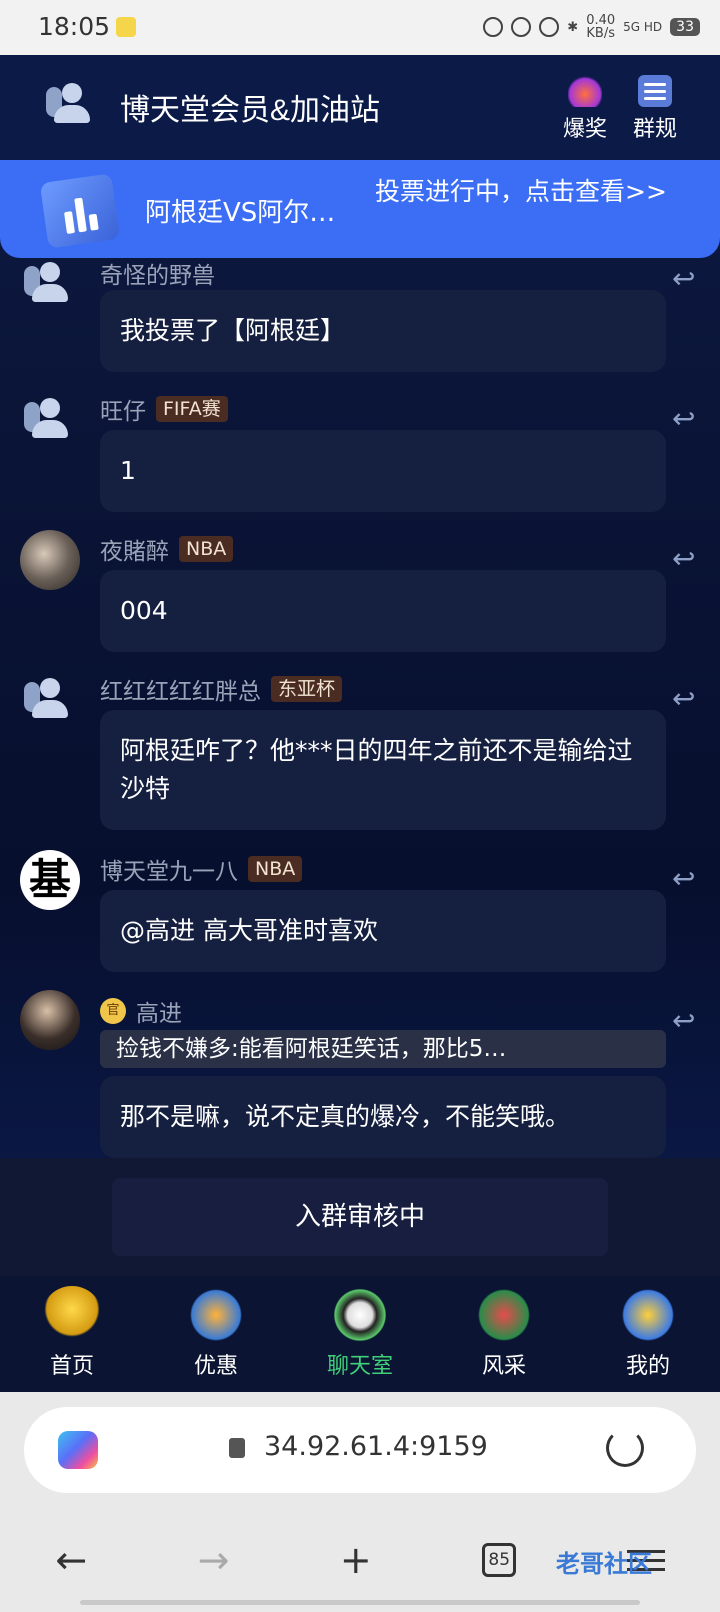 Image resolution: width=720 pixels, height=1612 pixels. I want to click on address-bar: 34.92.61.4:9159, so click(360, 1450).